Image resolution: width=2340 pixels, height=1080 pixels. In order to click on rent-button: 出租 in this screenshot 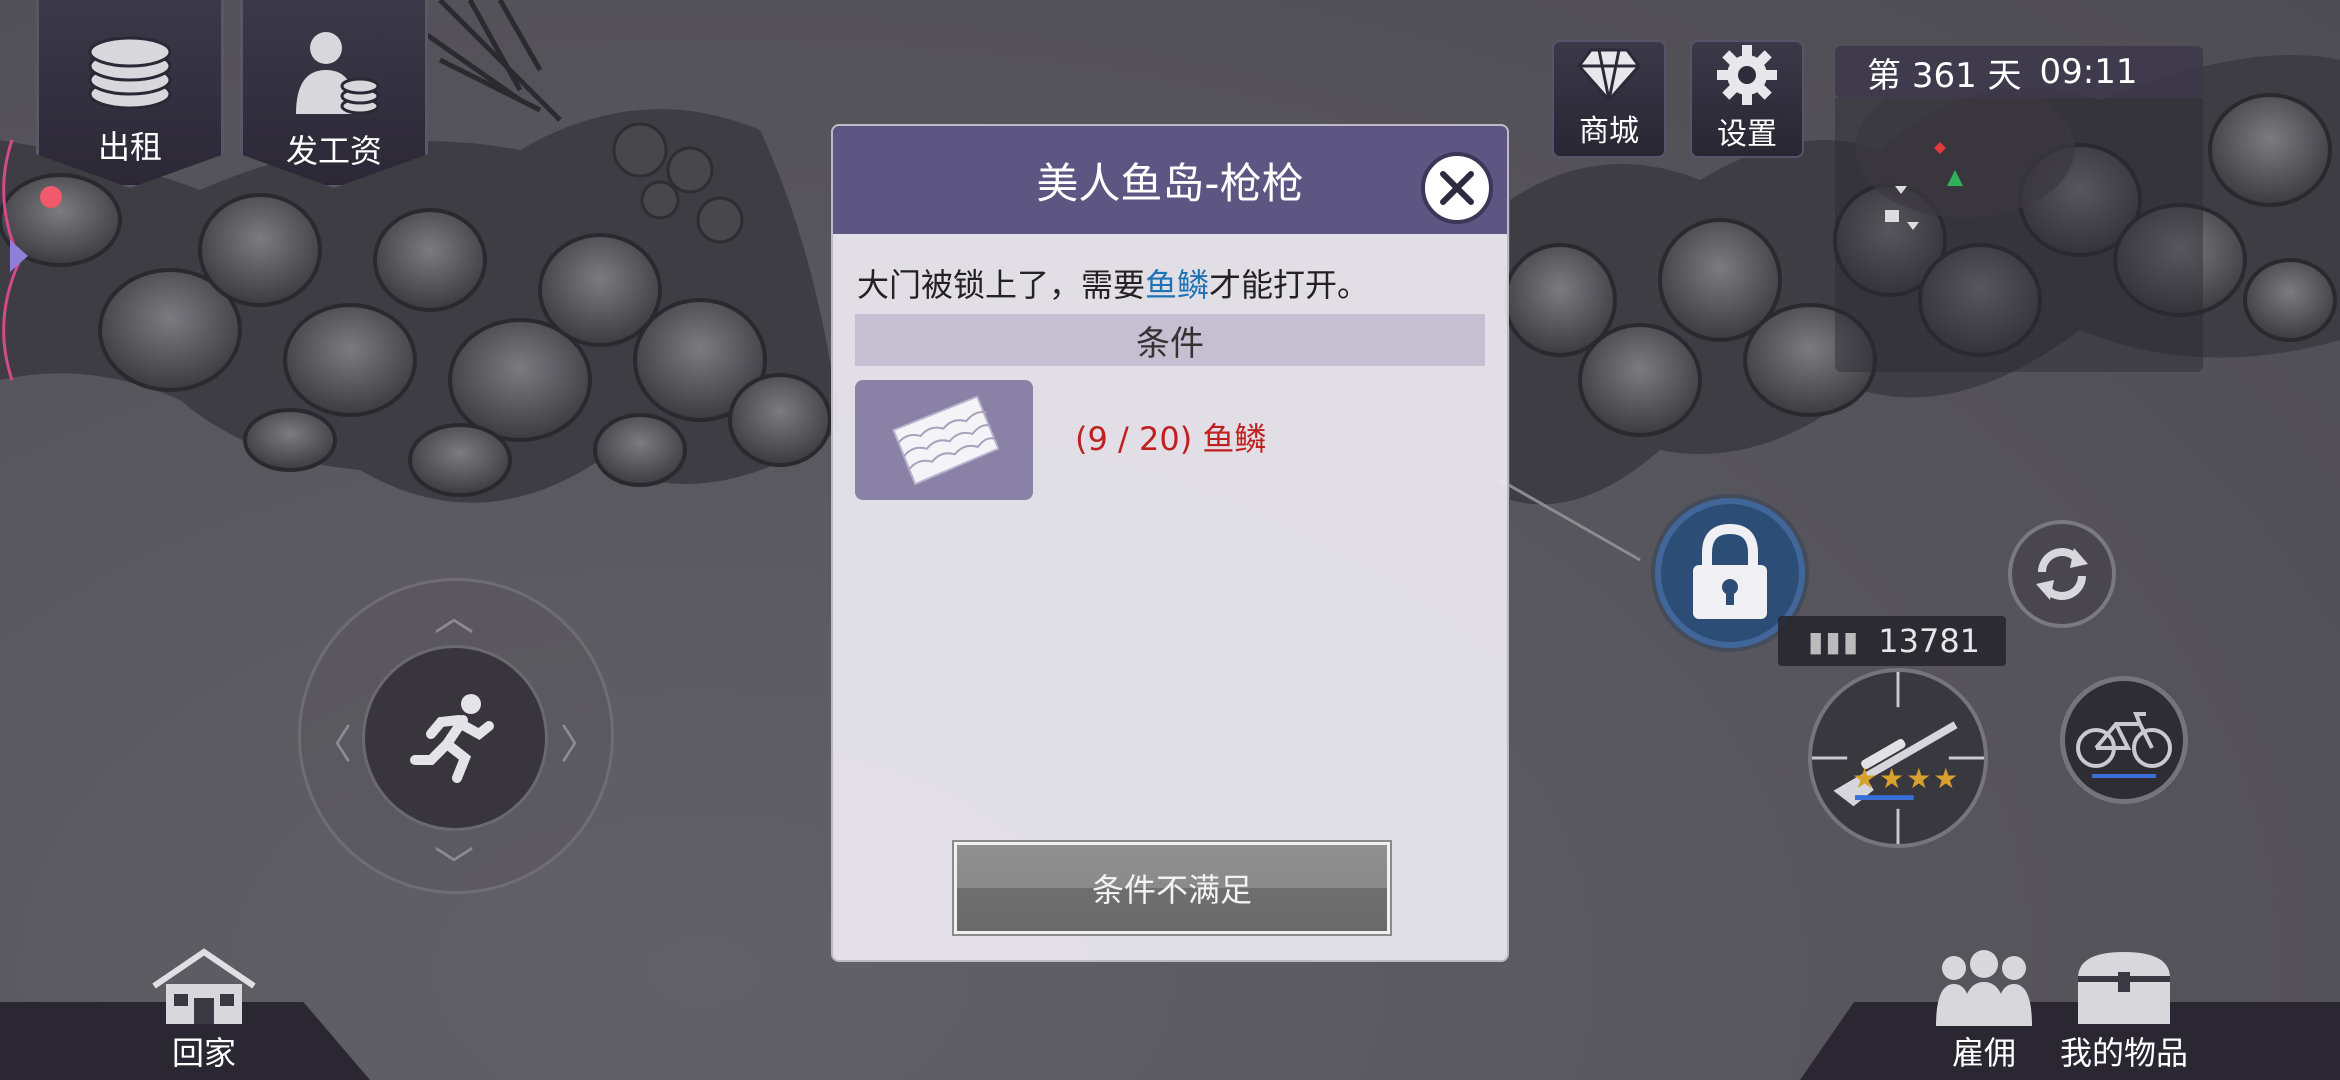, I will do `click(130, 94)`.